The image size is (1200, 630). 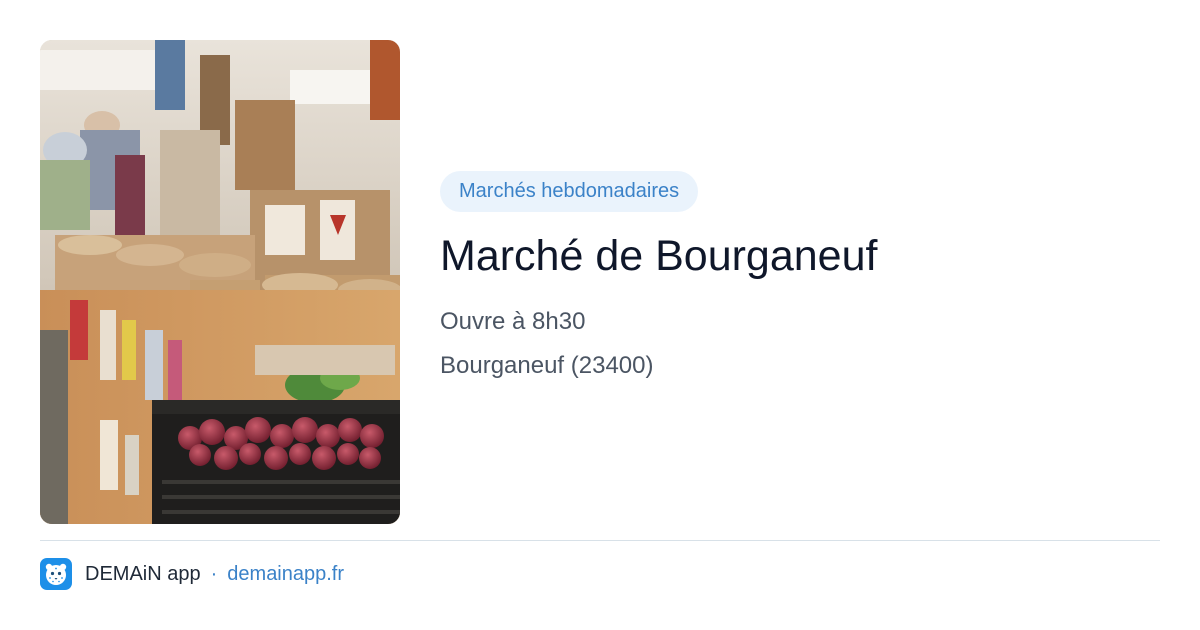 I want to click on category-badge: Marchés hebdomadaires, so click(x=569, y=191).